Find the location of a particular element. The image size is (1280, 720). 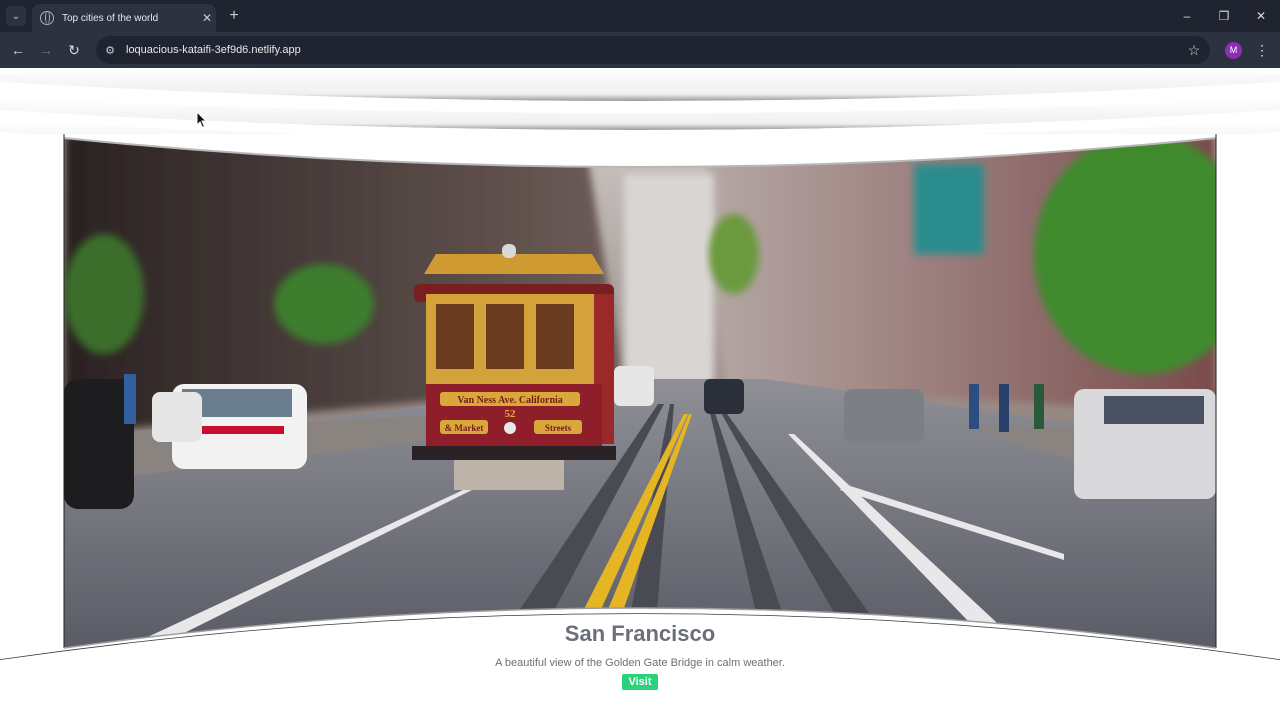

tab-title: Top cities of the world is located at coordinates (110, 18).